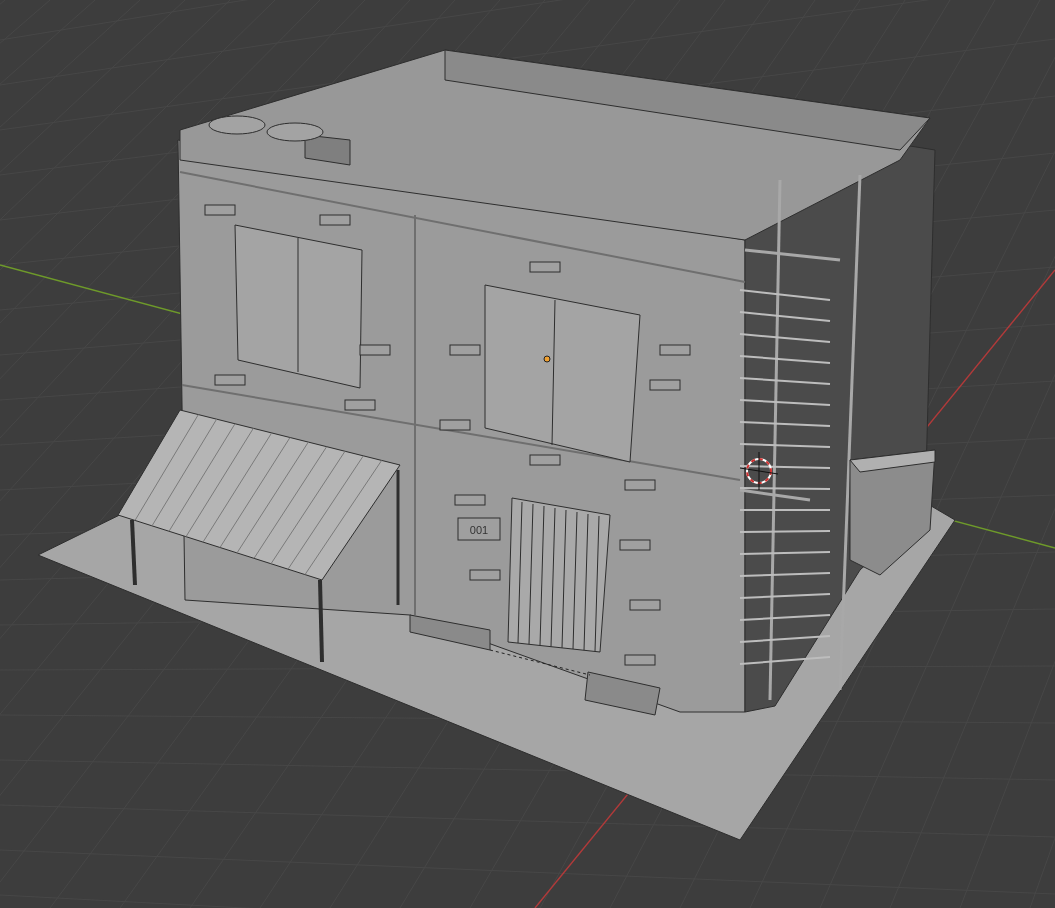  I want to click on house-number-label: 001, so click(479, 530).